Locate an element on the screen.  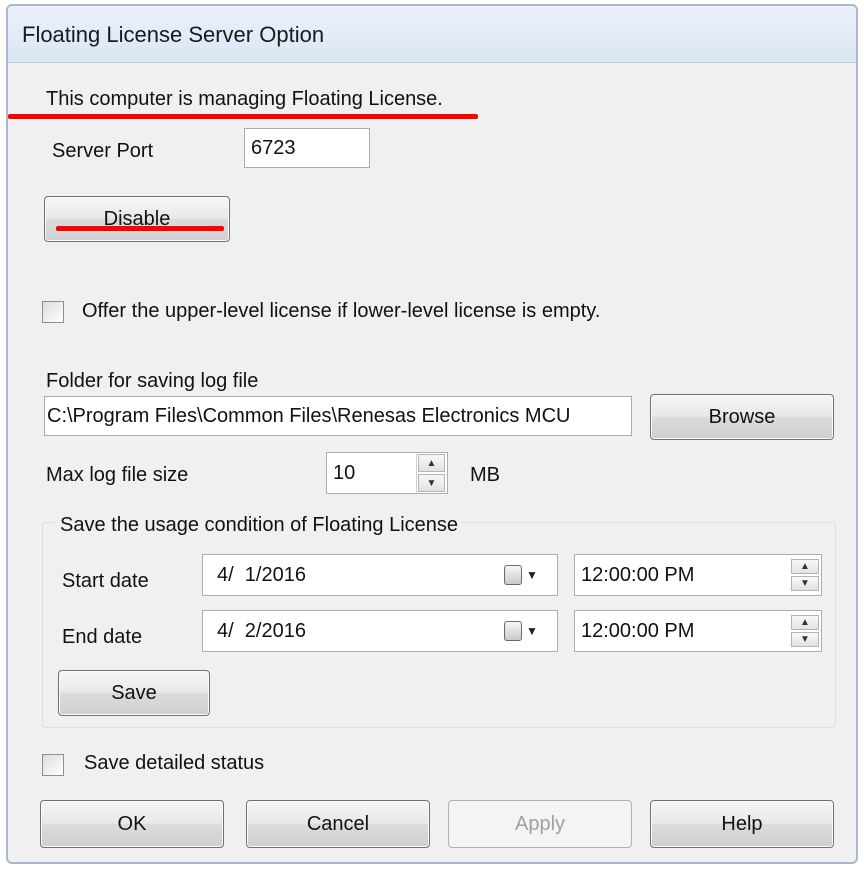
start-time-input: 12:00:00 PM is located at coordinates (698, 575).